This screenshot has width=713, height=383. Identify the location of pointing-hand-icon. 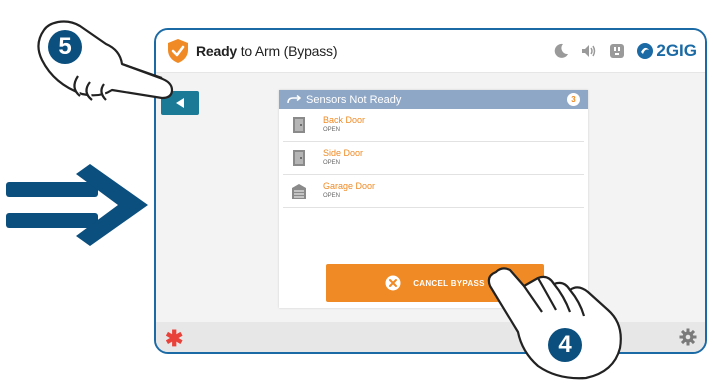
(105, 60).